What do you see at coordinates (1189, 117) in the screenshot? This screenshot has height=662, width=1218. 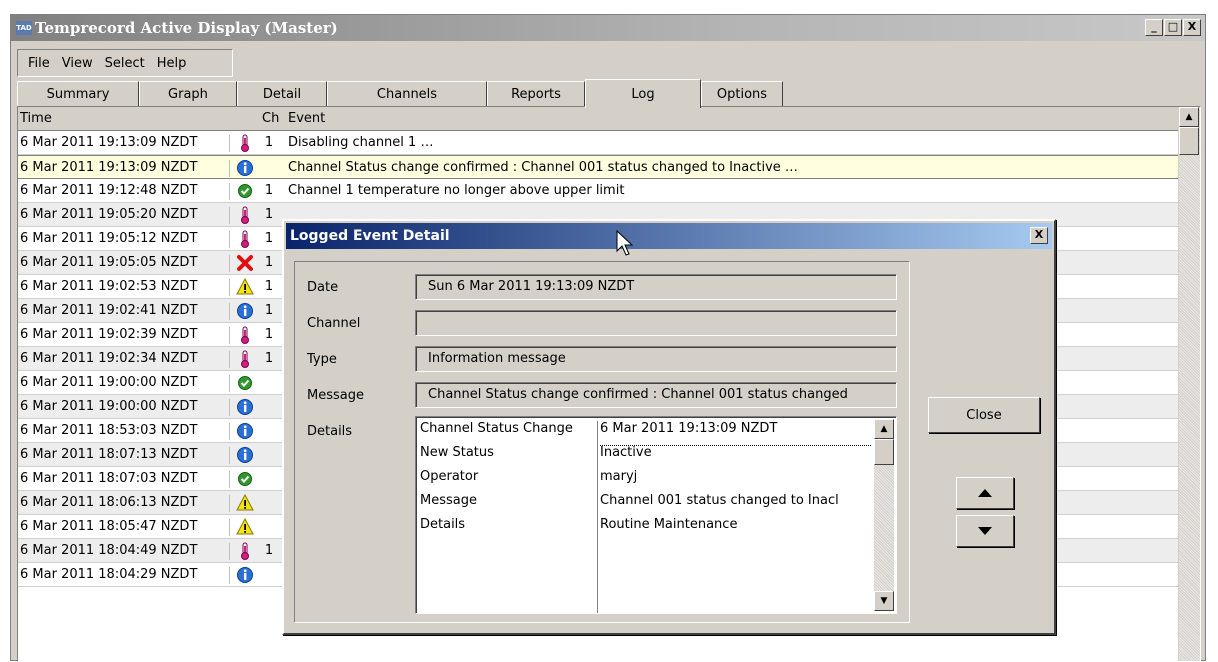 I see `scroll-up-button: ▲` at bounding box center [1189, 117].